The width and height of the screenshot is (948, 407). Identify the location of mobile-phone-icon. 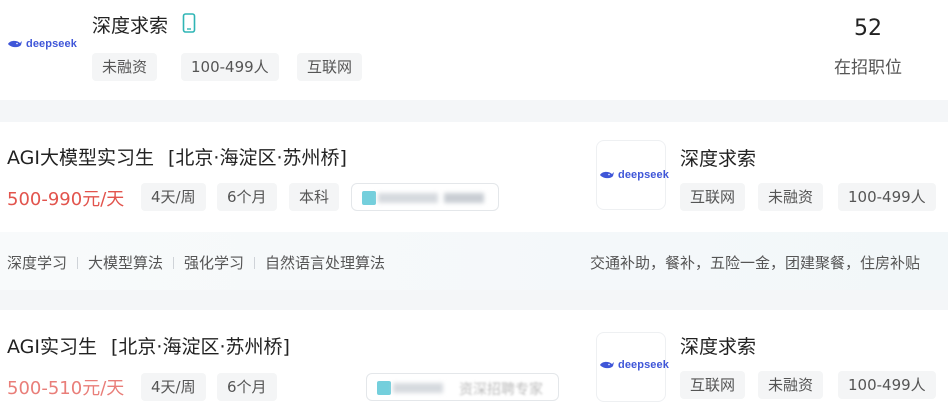
(189, 23).